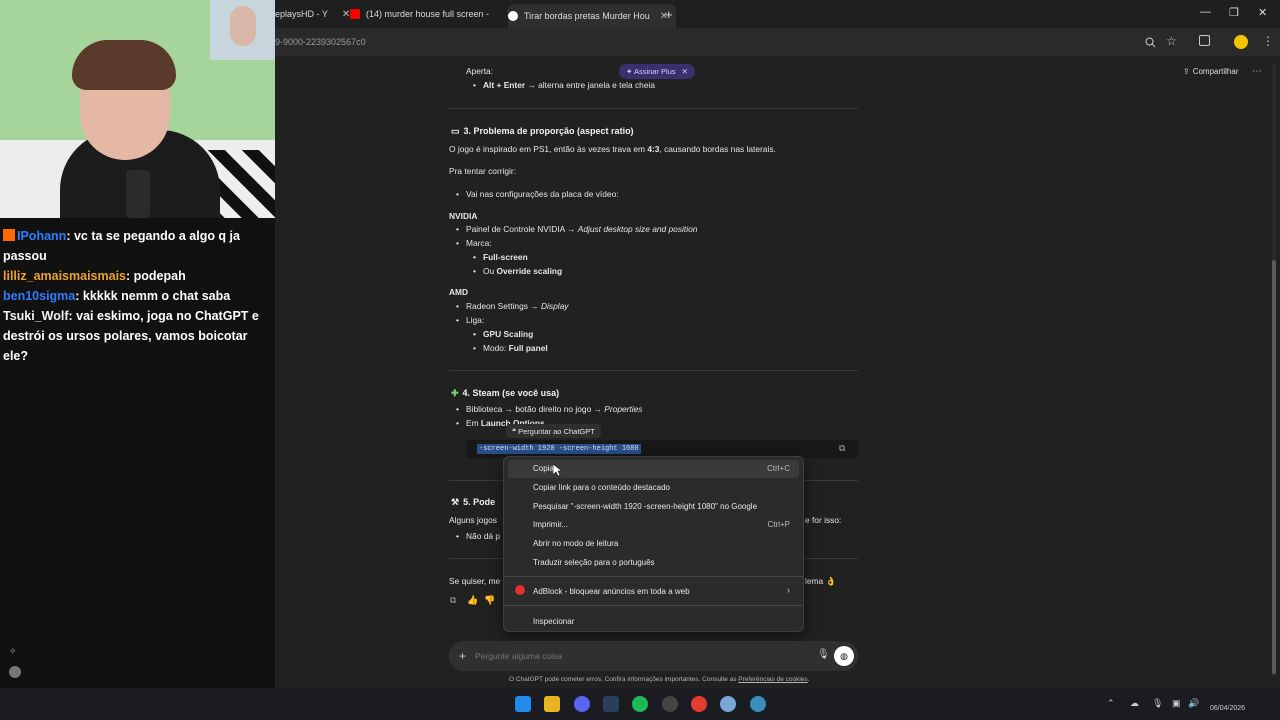 The image size is (1280, 720). What do you see at coordinates (9, 235) in the screenshot?
I see `badge-icon` at bounding box center [9, 235].